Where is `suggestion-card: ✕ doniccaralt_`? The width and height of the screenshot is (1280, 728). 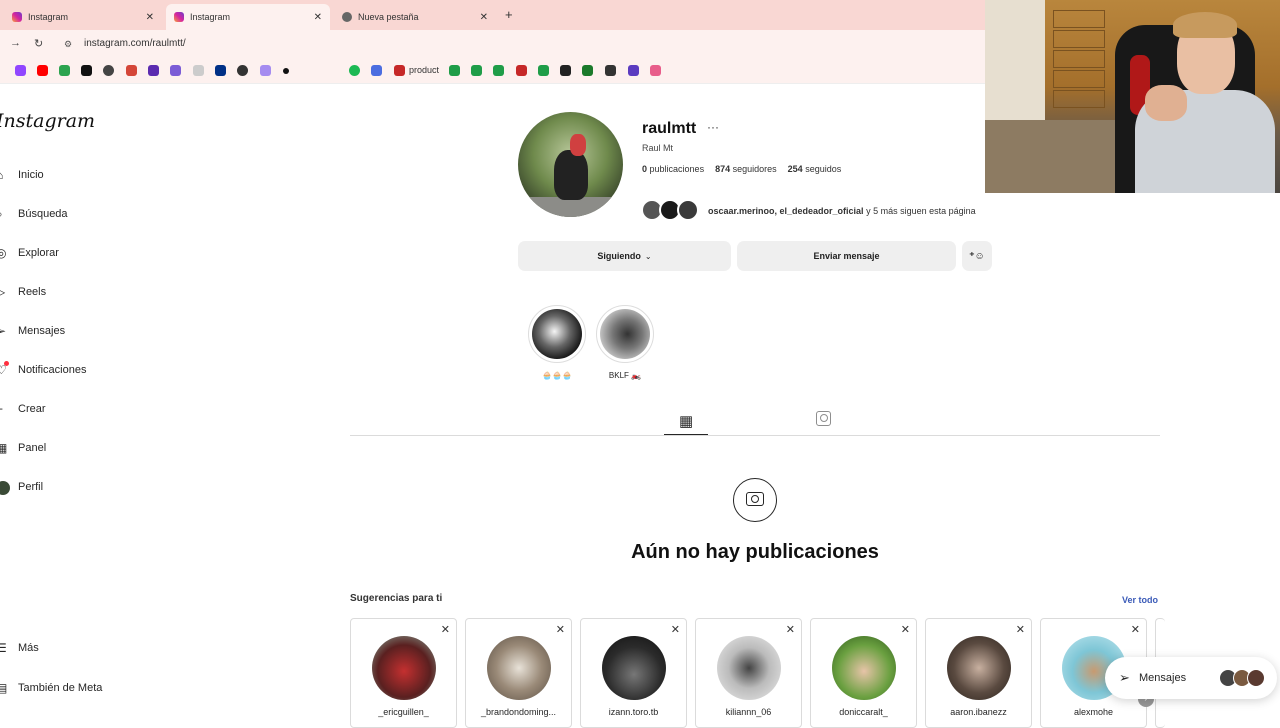
suggestion-card: ✕ doniccaralt_ is located at coordinates (863, 673).